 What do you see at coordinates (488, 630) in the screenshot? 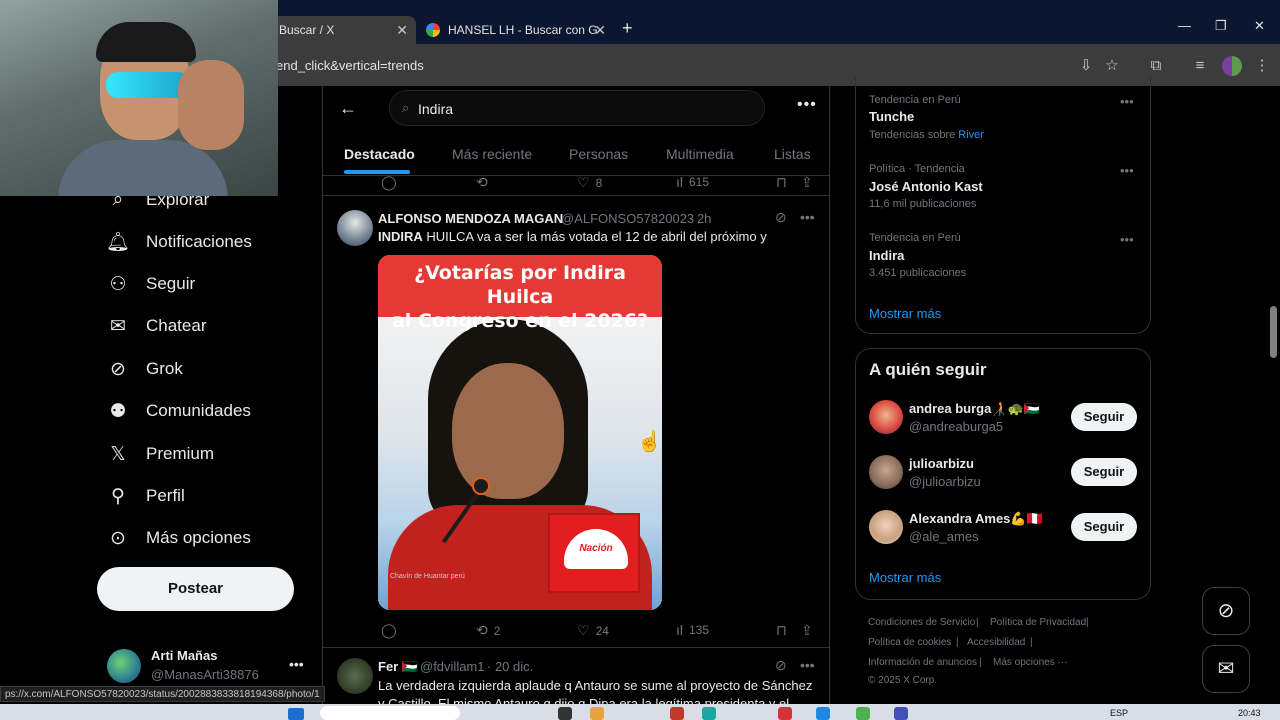
I see `retweet-button: ⟲ 2` at bounding box center [488, 630].